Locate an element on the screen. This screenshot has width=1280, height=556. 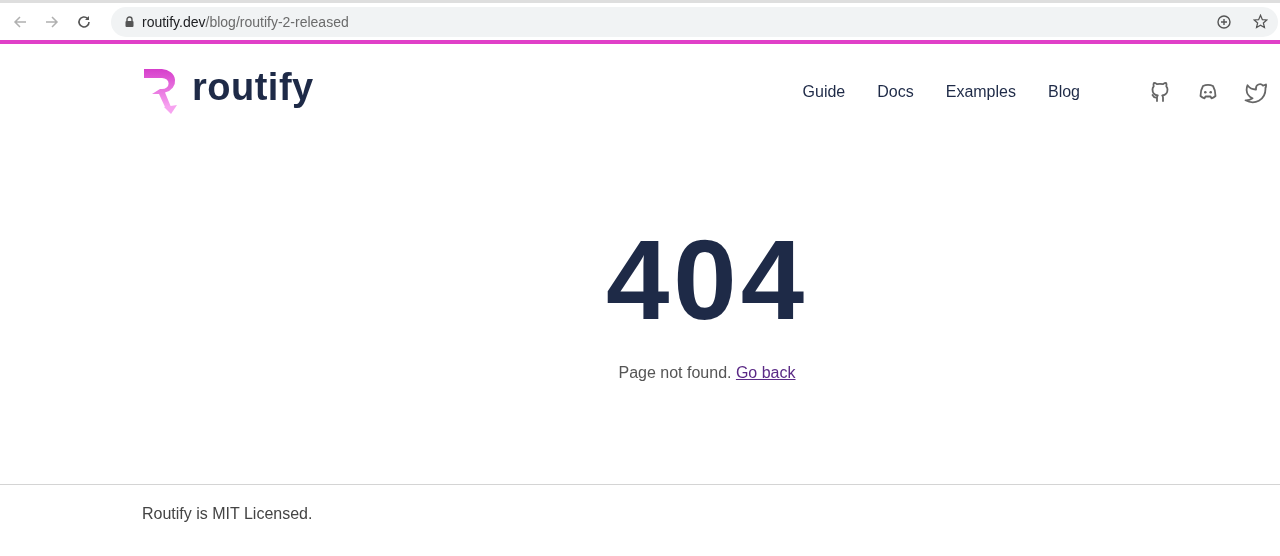
go-back-link: Go back is located at coordinates (765, 372).